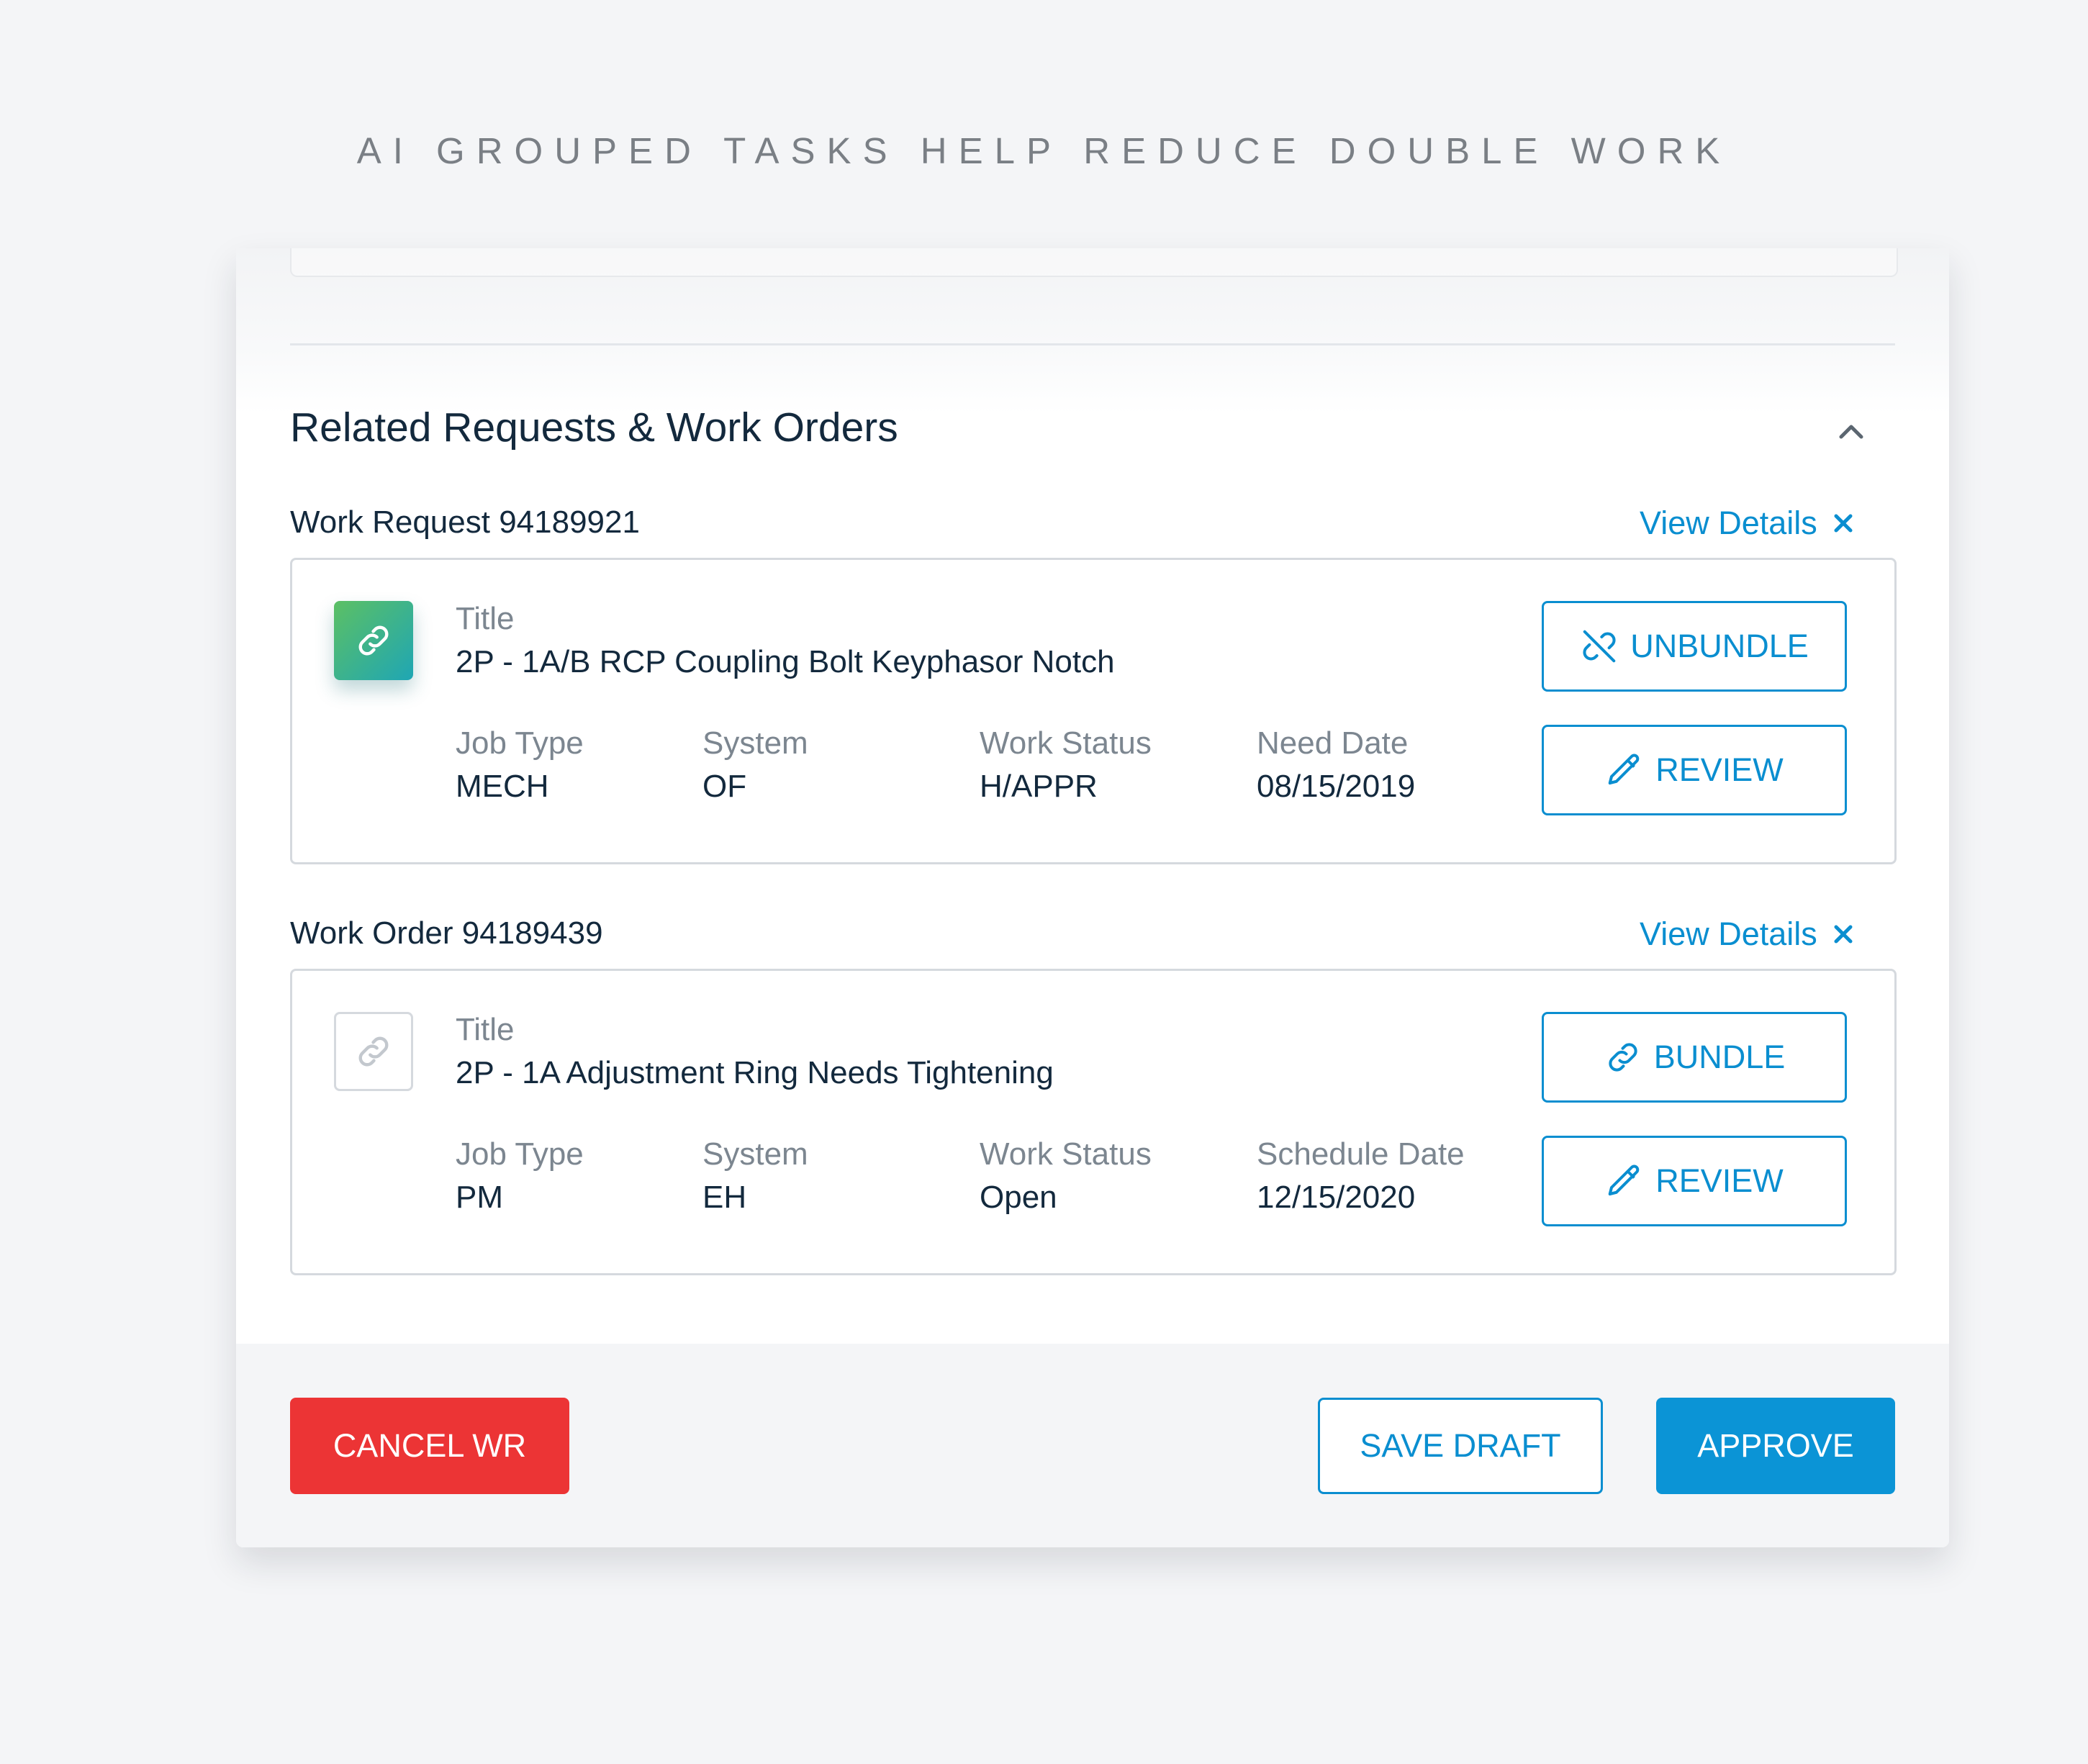  I want to click on work-request-heading: Work Request 94189921, so click(465, 522).